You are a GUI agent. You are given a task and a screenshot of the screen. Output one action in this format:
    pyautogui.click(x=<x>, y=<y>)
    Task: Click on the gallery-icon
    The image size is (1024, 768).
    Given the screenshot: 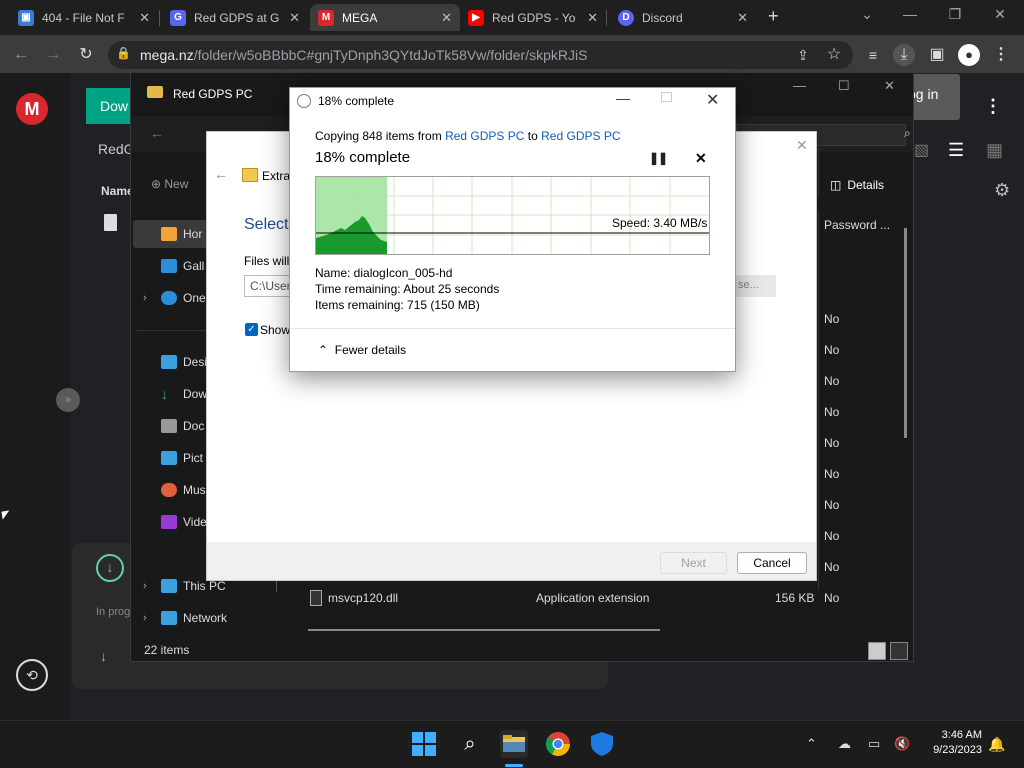 What is the action you would take?
    pyautogui.click(x=169, y=266)
    